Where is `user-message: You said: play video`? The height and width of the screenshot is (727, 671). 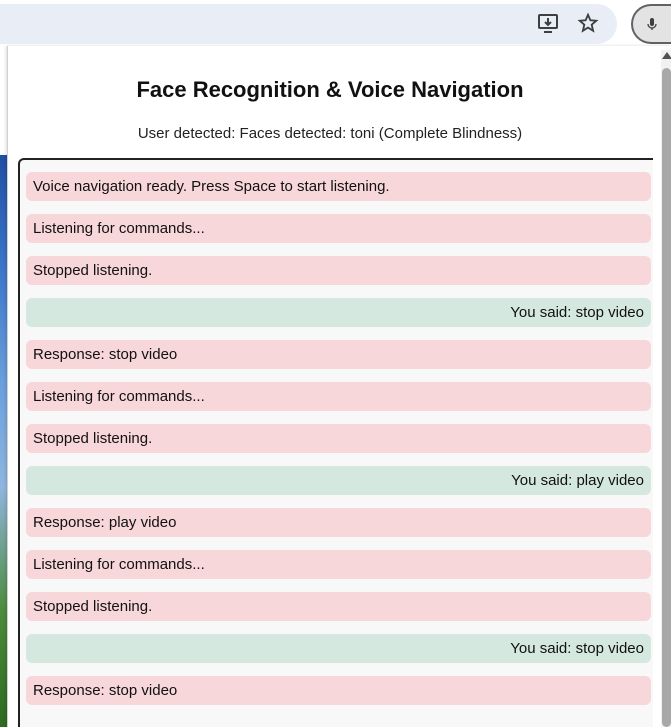 user-message: You said: play video is located at coordinates (338, 480).